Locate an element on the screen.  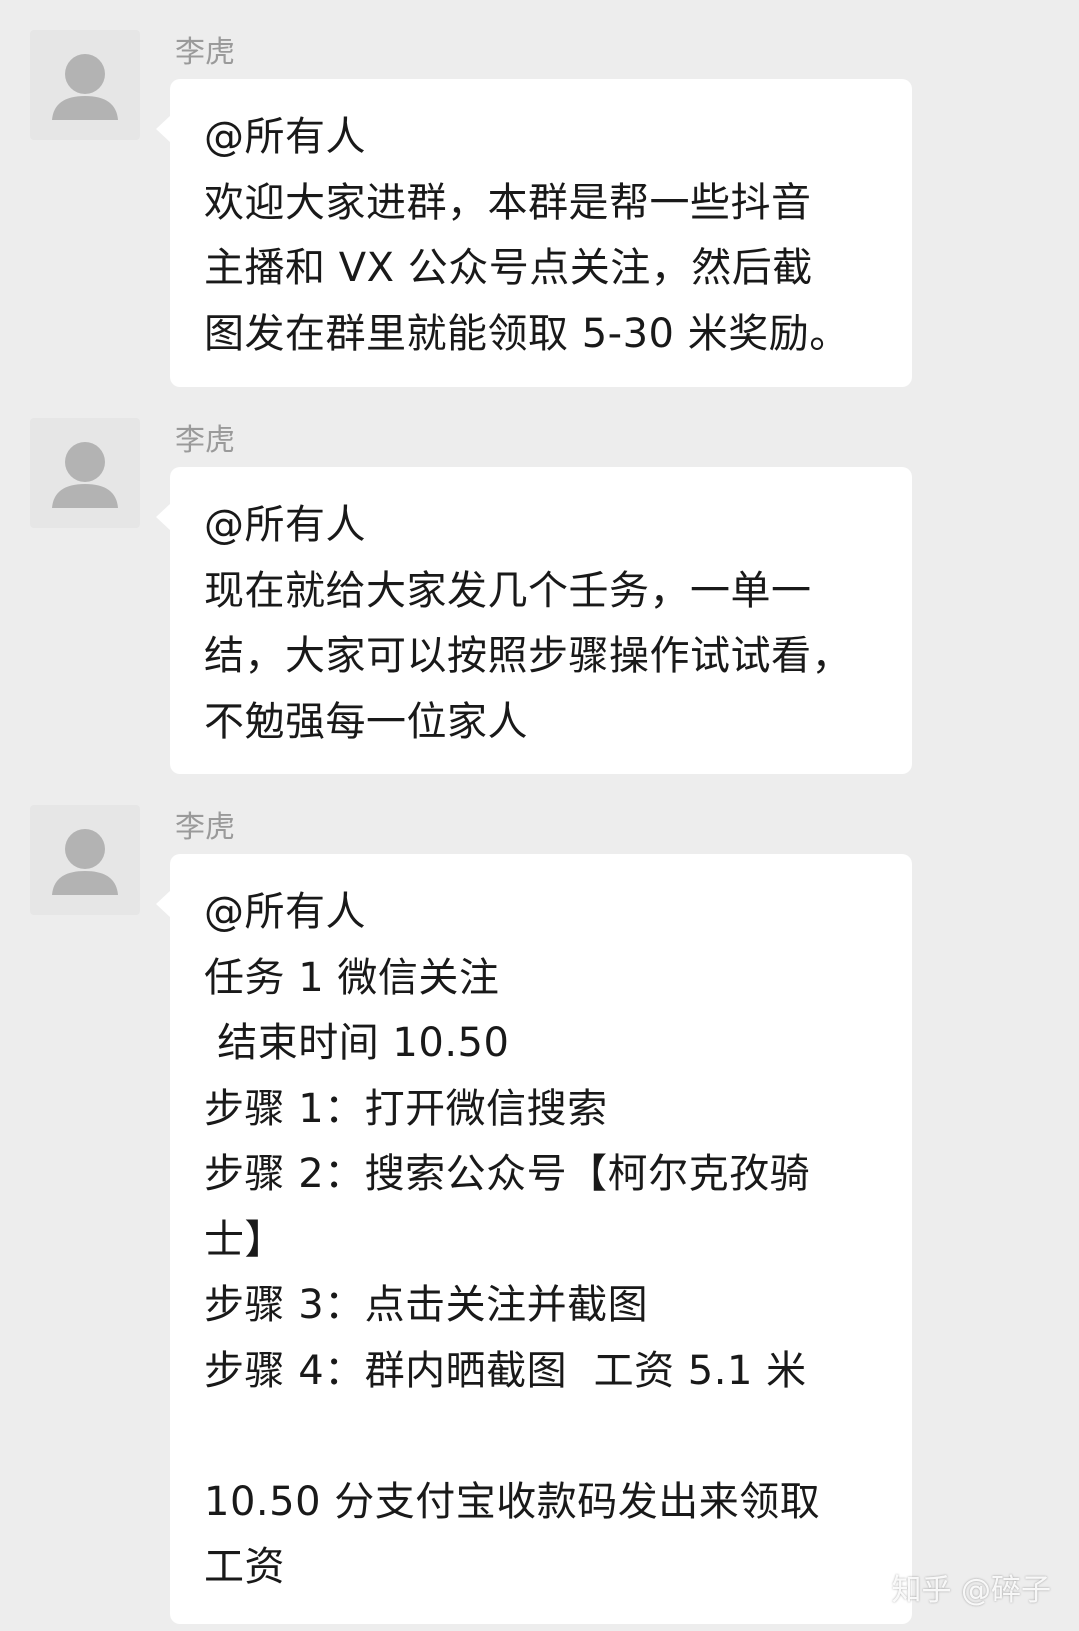
message-line: 步骤 1：打开微信搜索 is located at coordinates (406, 1108).